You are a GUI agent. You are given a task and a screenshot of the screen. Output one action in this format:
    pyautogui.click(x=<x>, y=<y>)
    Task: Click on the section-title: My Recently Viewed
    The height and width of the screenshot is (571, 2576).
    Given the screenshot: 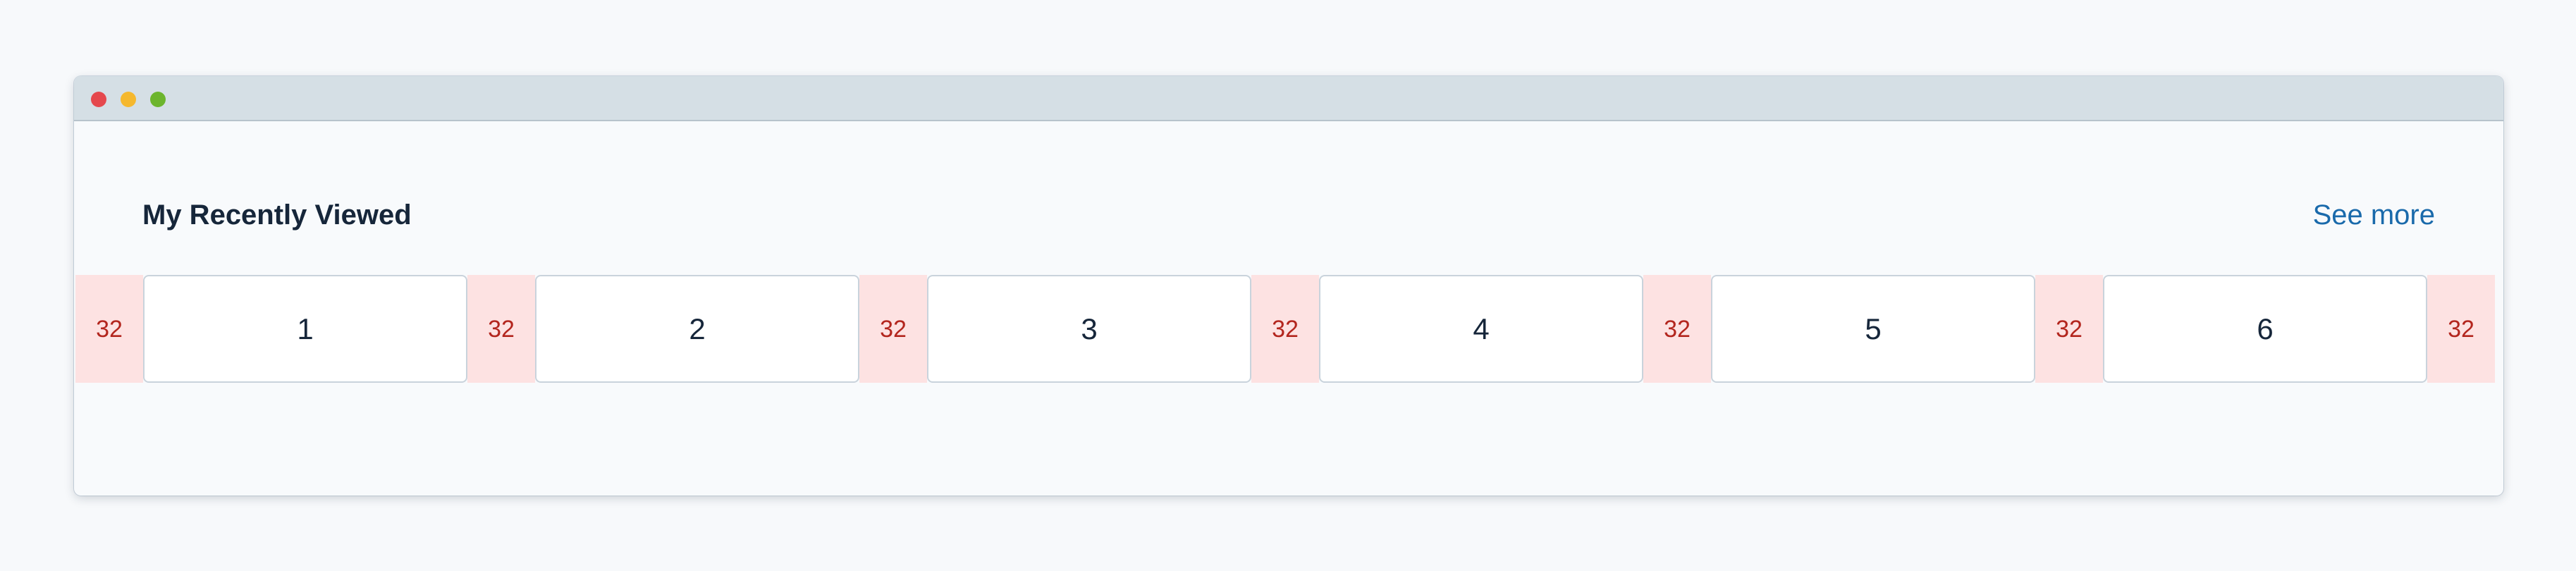 What is the action you would take?
    pyautogui.click(x=277, y=215)
    